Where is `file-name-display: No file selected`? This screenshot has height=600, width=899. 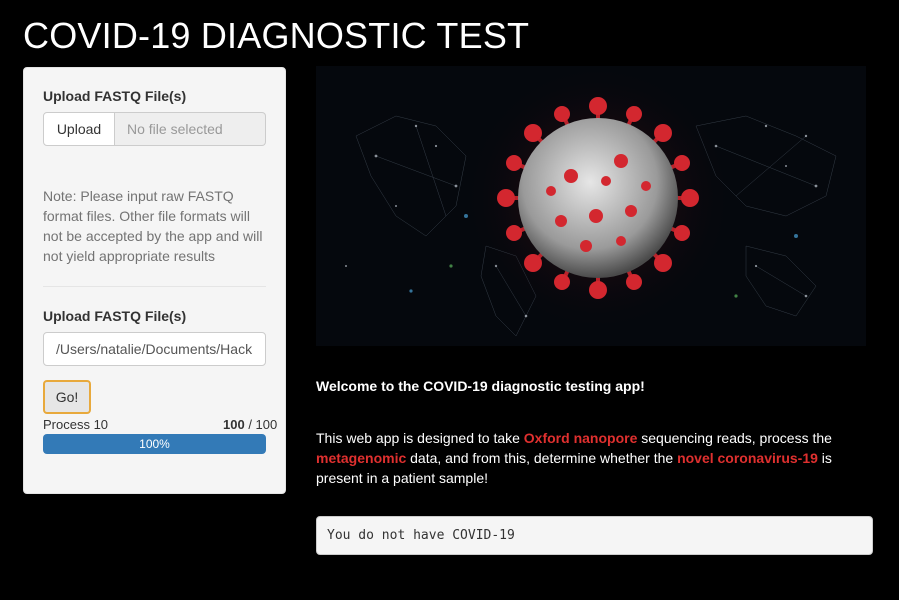
file-name-display: No file selected is located at coordinates (190, 129).